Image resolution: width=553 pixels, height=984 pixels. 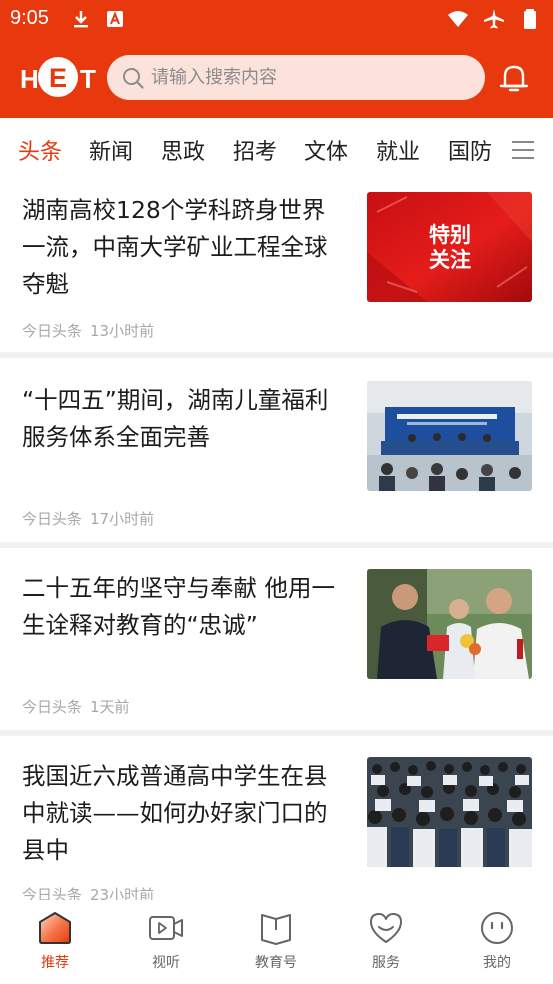 What do you see at coordinates (166, 963) in the screenshot?
I see `nav-label: 视听` at bounding box center [166, 963].